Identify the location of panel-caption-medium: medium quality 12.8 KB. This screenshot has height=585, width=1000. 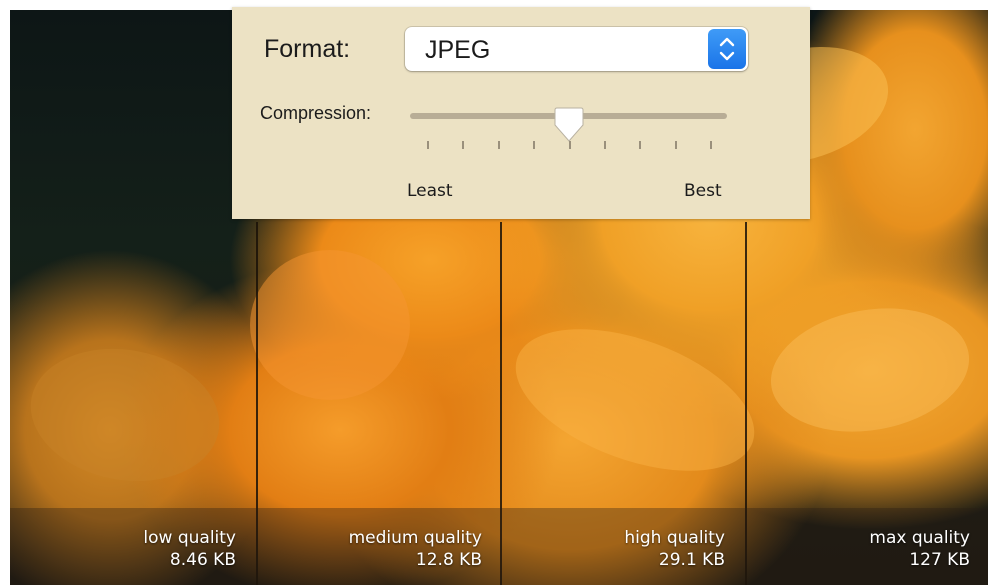
(415, 549).